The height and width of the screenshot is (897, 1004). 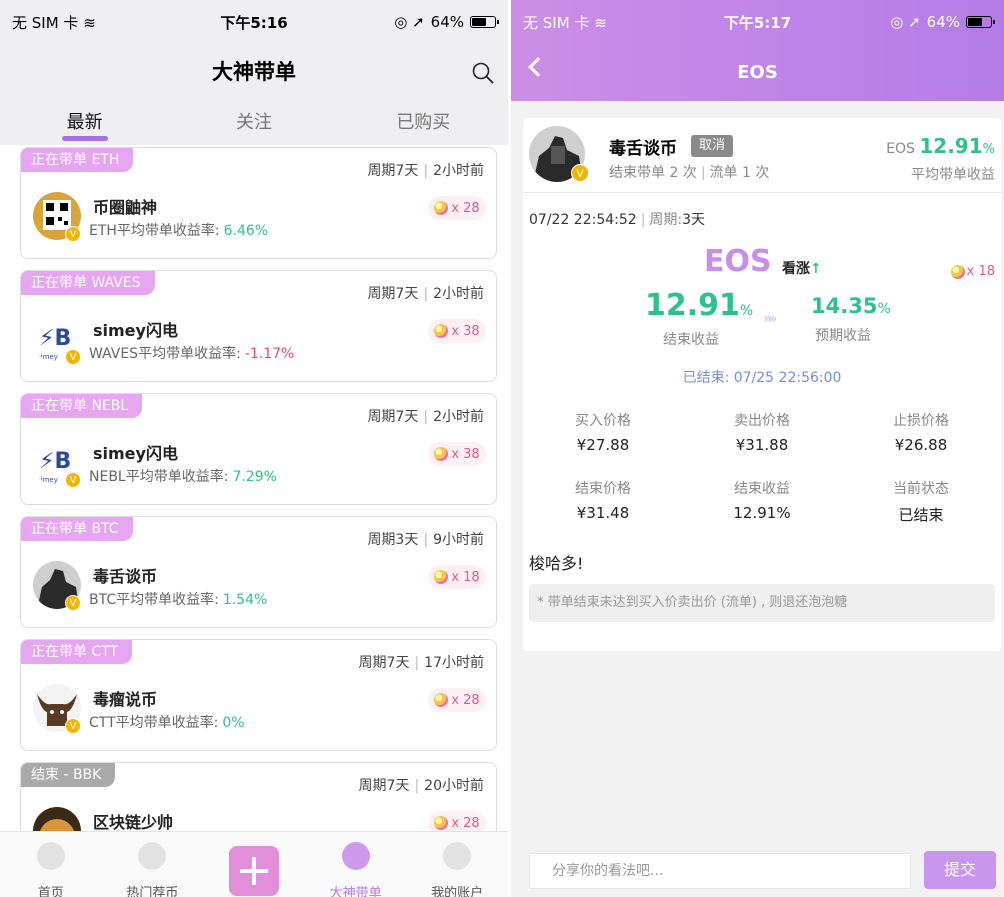 What do you see at coordinates (178, 600) in the screenshot?
I see `avg-rate: BTC平均带单收益率: 1.54%` at bounding box center [178, 600].